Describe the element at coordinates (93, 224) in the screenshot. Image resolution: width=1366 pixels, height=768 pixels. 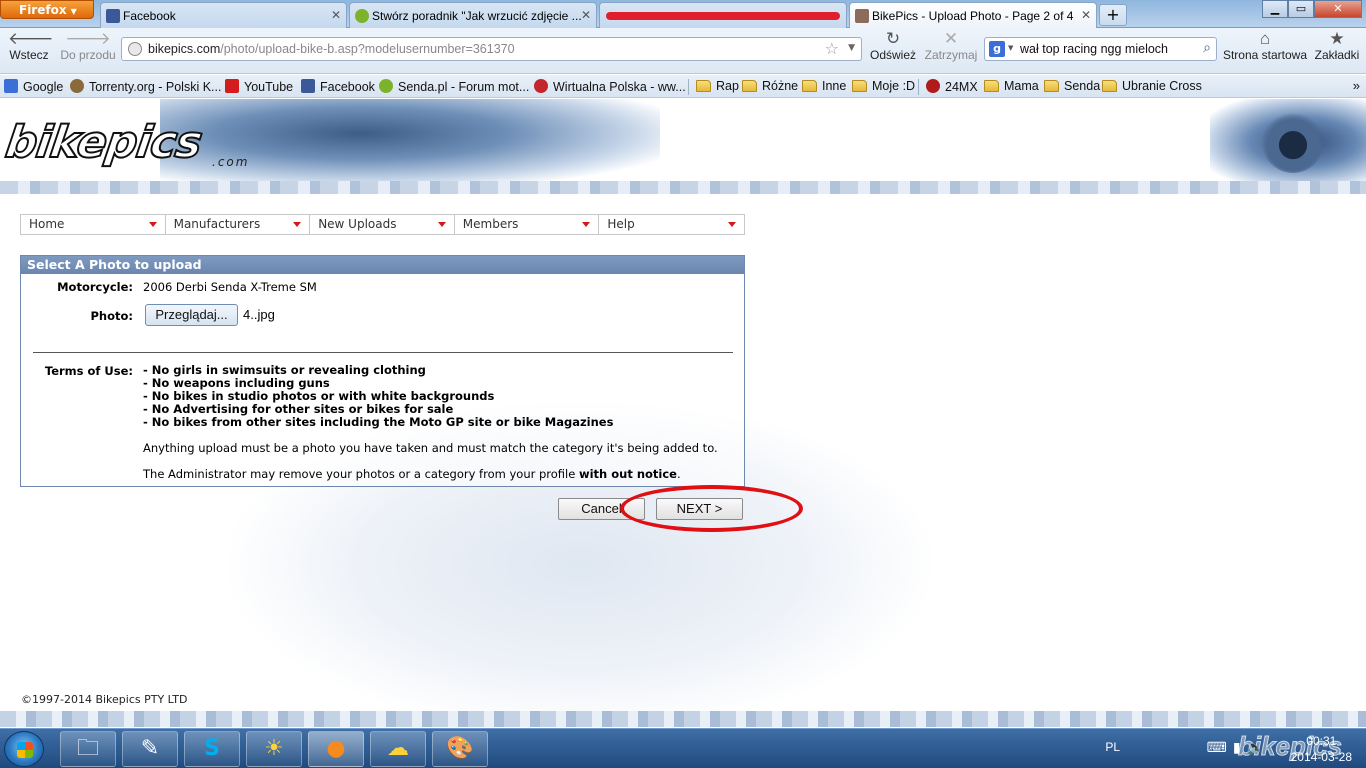
I see `menu-item-home: Home` at that location.